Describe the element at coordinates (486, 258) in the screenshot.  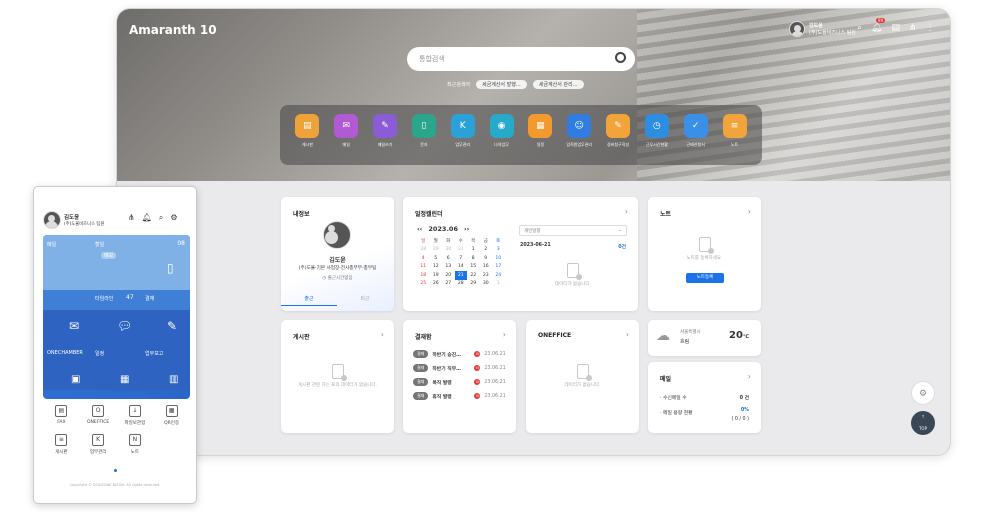
I see `calendar-day: 9` at that location.